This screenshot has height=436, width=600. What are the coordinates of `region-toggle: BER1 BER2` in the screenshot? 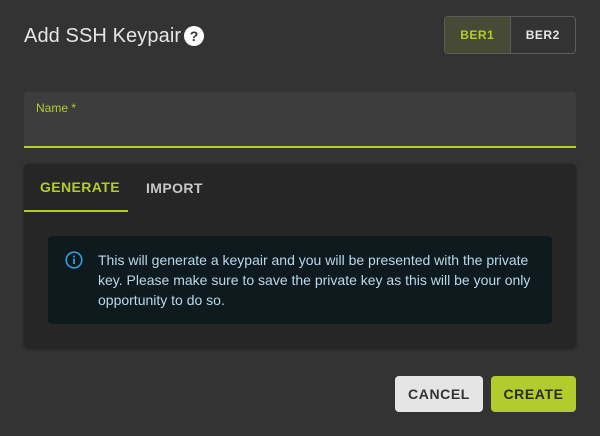 It's located at (510, 35).